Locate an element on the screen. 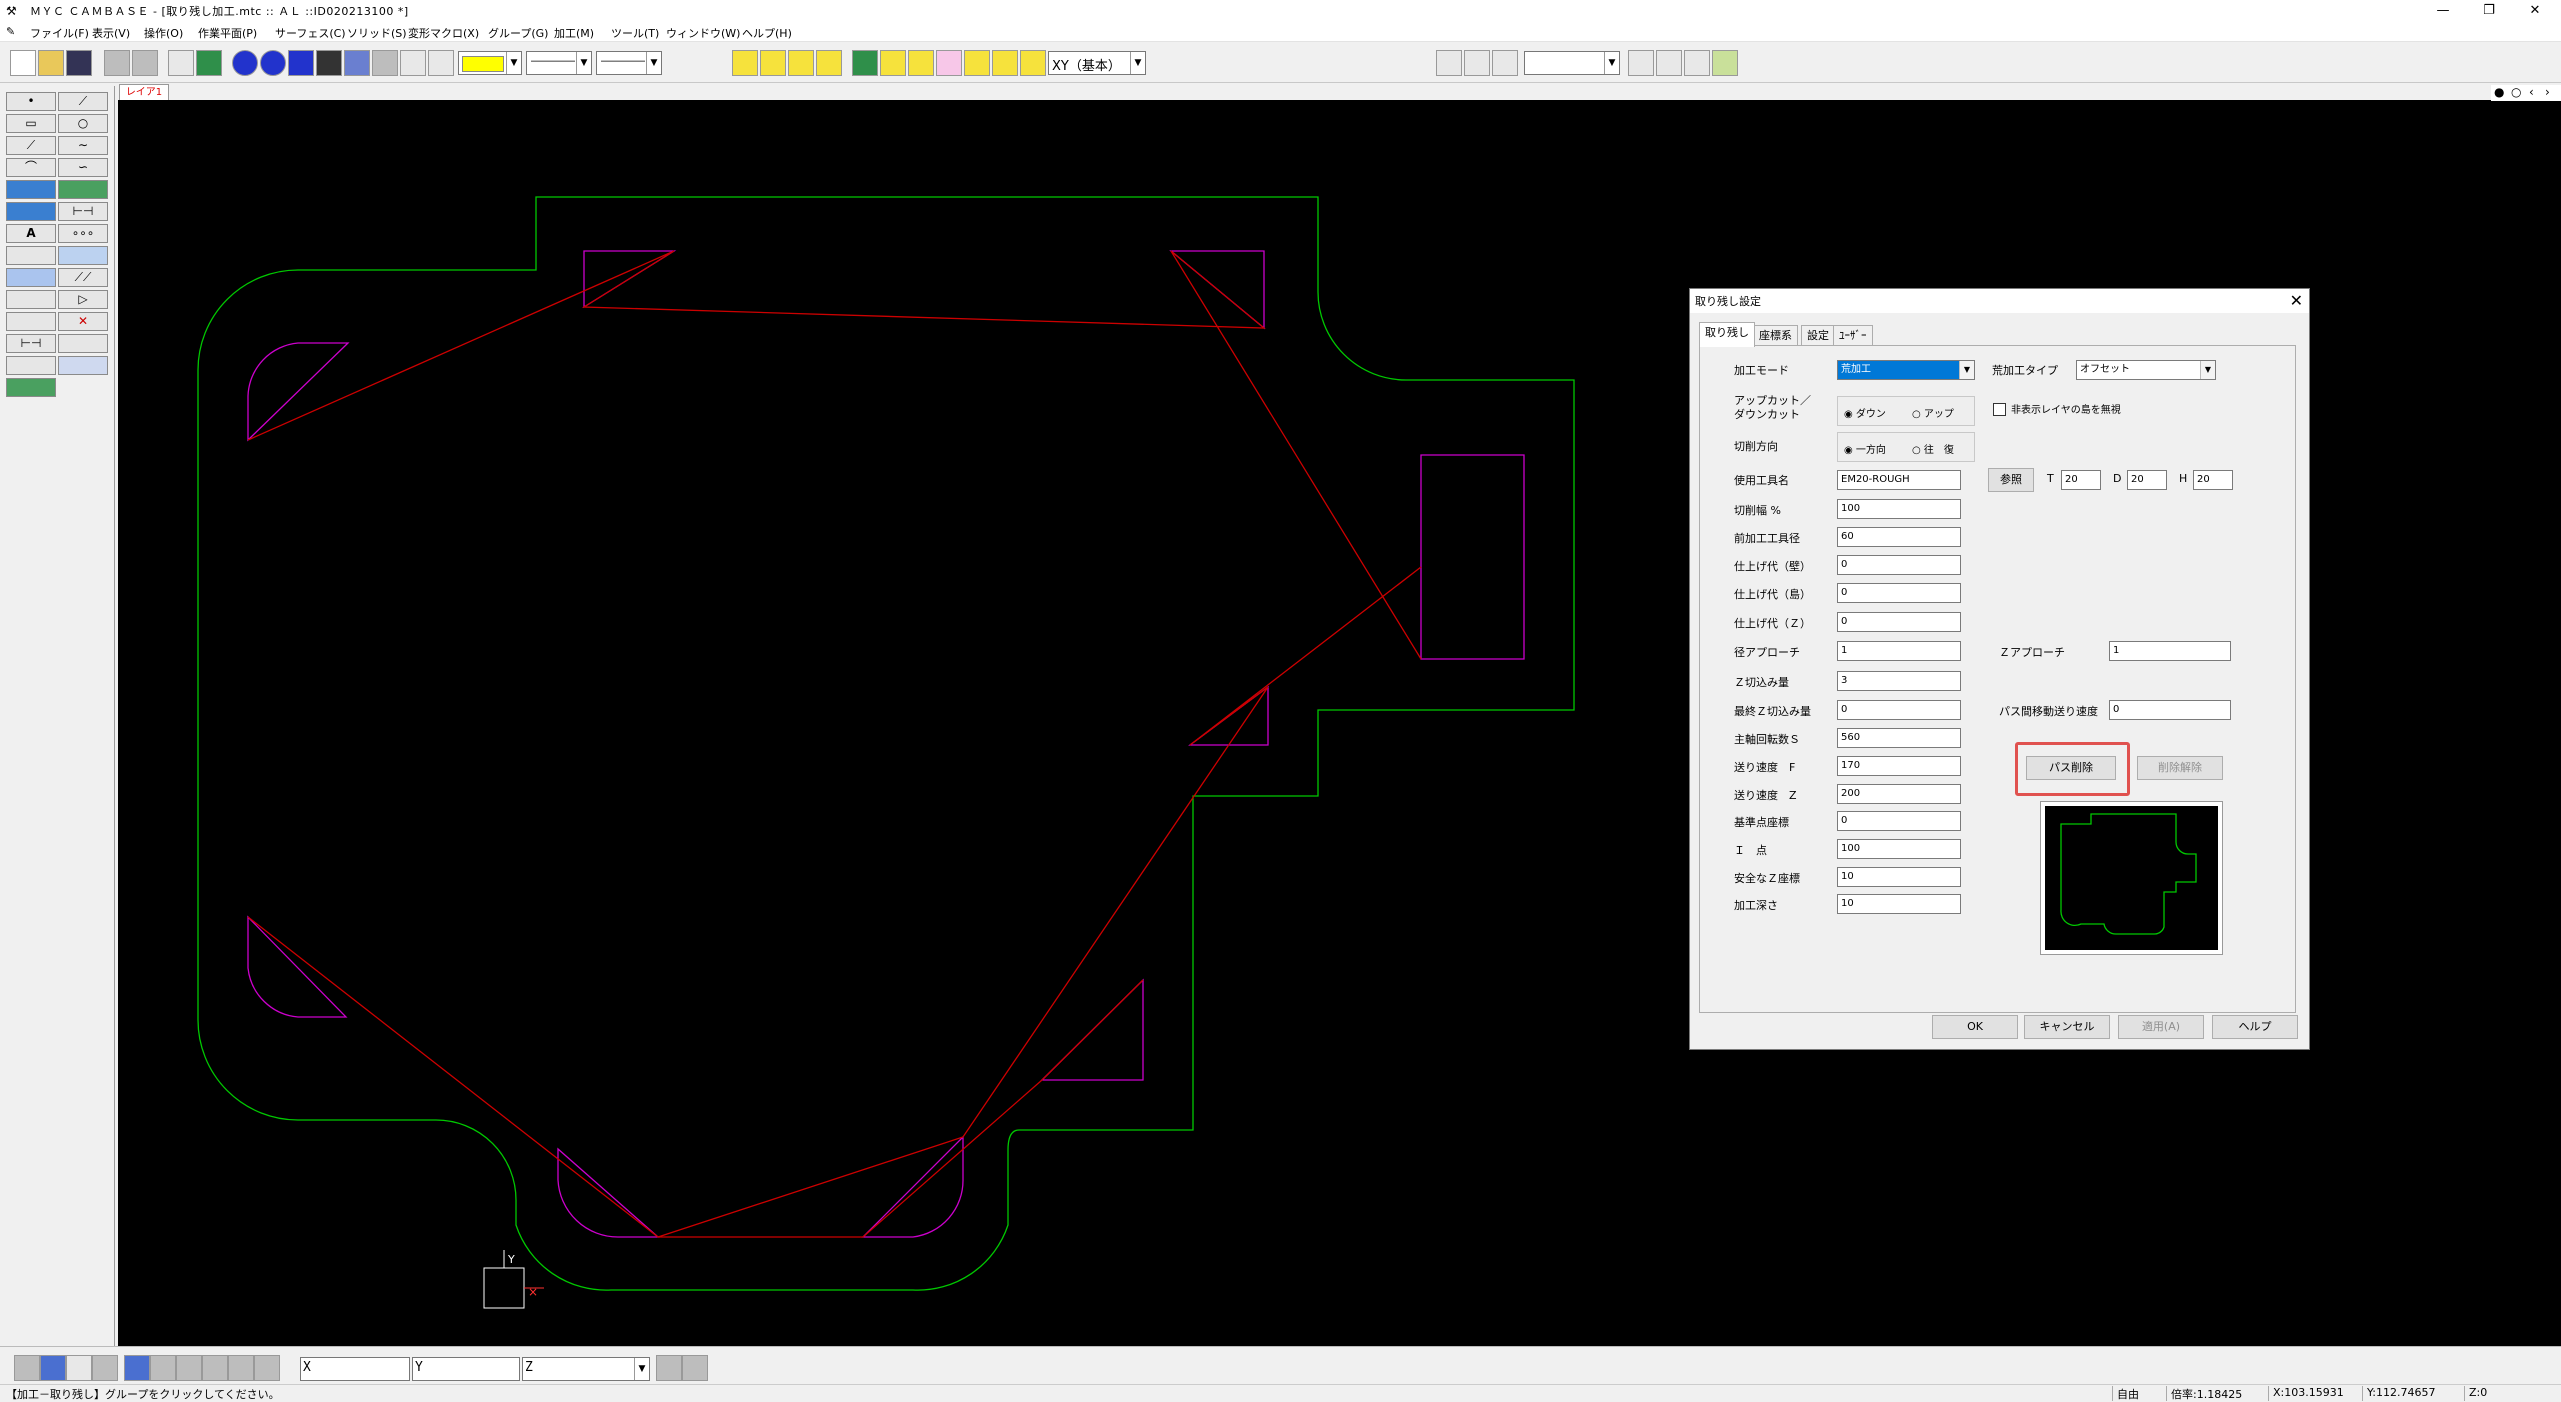 The height and width of the screenshot is (1402, 2561). rect-tool: ▭ is located at coordinates (31, 123).